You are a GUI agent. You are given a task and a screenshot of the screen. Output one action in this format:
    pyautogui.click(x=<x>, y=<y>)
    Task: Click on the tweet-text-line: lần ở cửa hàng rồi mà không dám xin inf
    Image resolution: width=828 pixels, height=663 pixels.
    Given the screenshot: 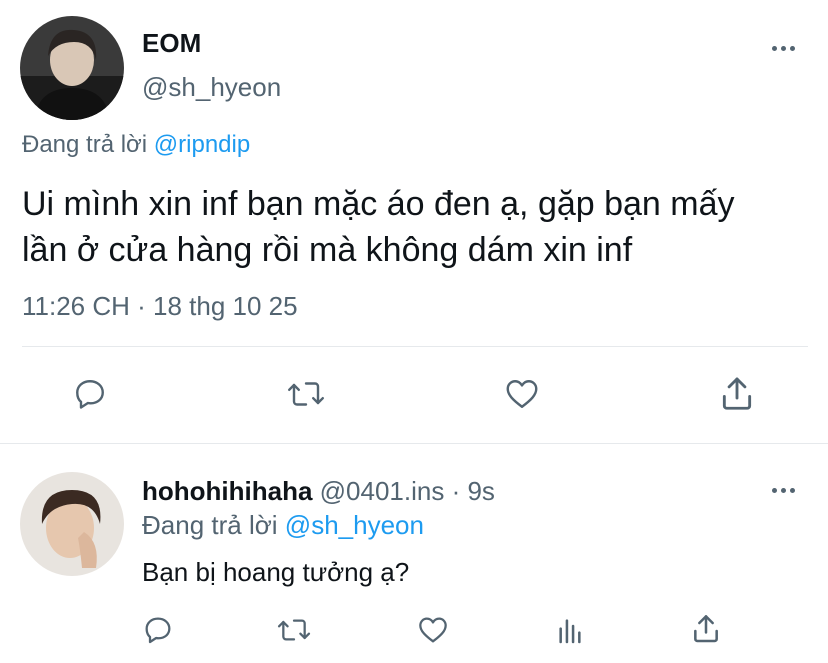 What is the action you would take?
    pyautogui.click(x=327, y=250)
    